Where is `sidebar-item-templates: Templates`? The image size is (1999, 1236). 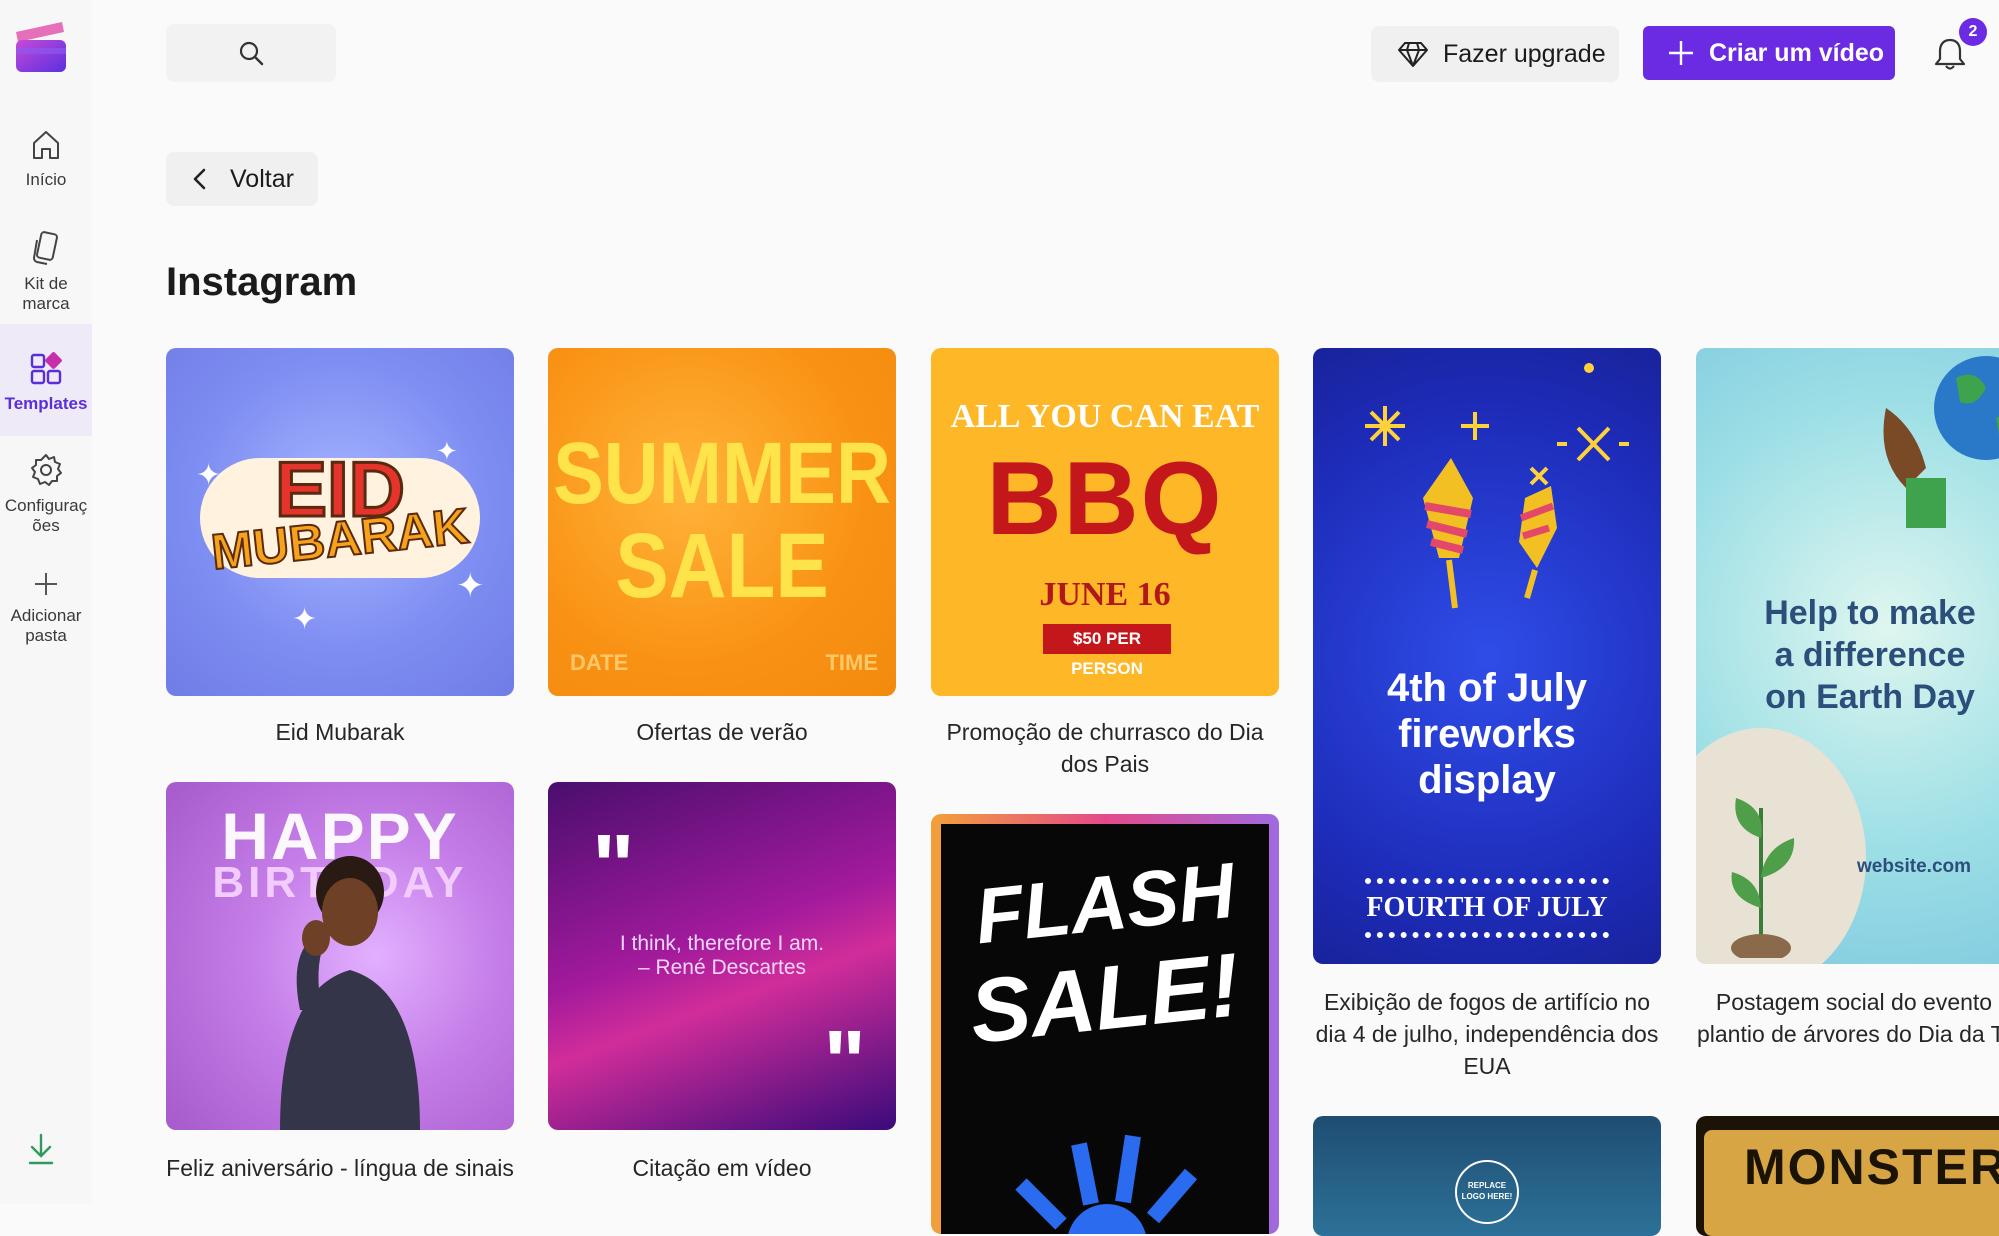
sidebar-item-templates: Templates is located at coordinates (46, 380).